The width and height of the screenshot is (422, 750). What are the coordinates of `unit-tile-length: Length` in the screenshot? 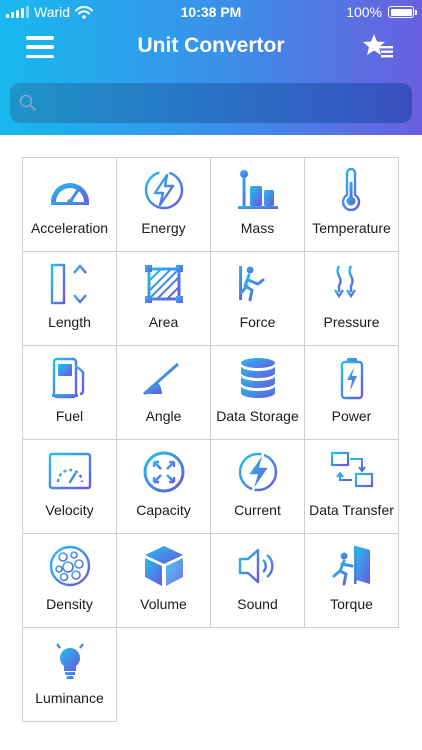 It's located at (69, 298).